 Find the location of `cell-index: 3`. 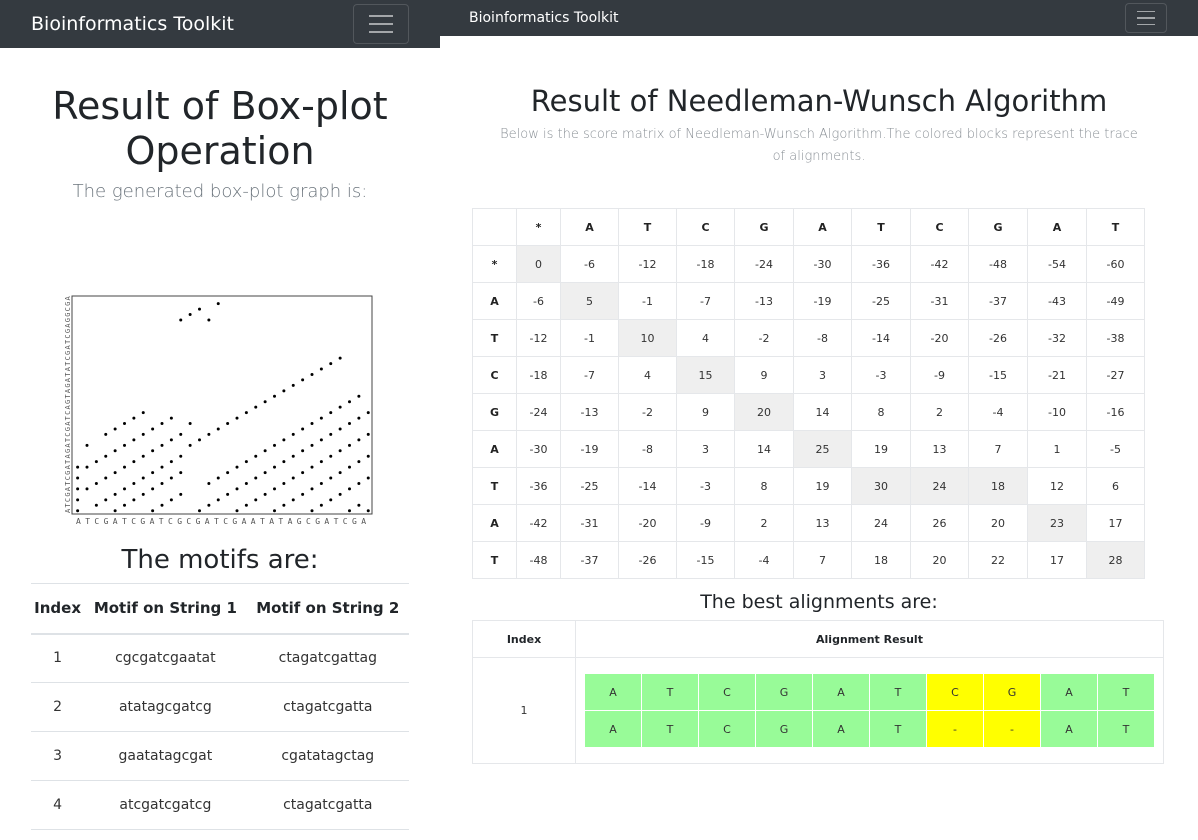

cell-index: 3 is located at coordinates (58, 756).